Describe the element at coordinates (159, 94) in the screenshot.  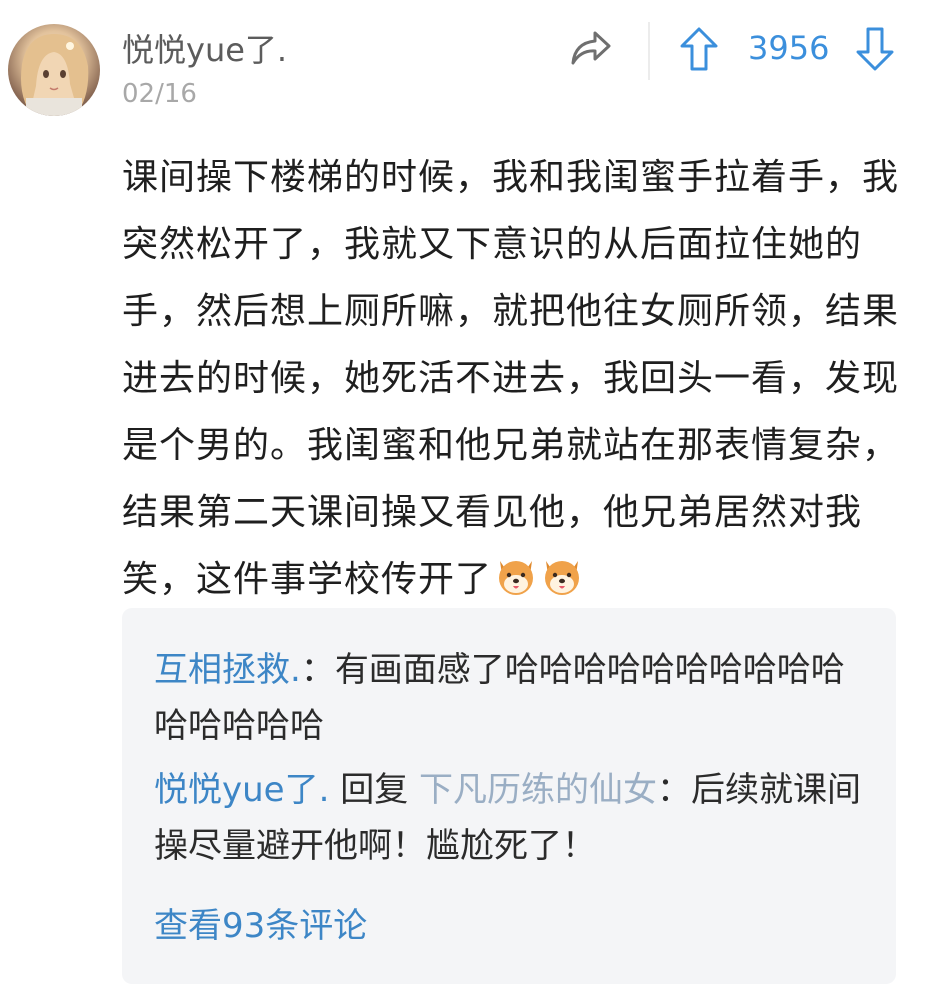
I see `post-date: 02/16` at that location.